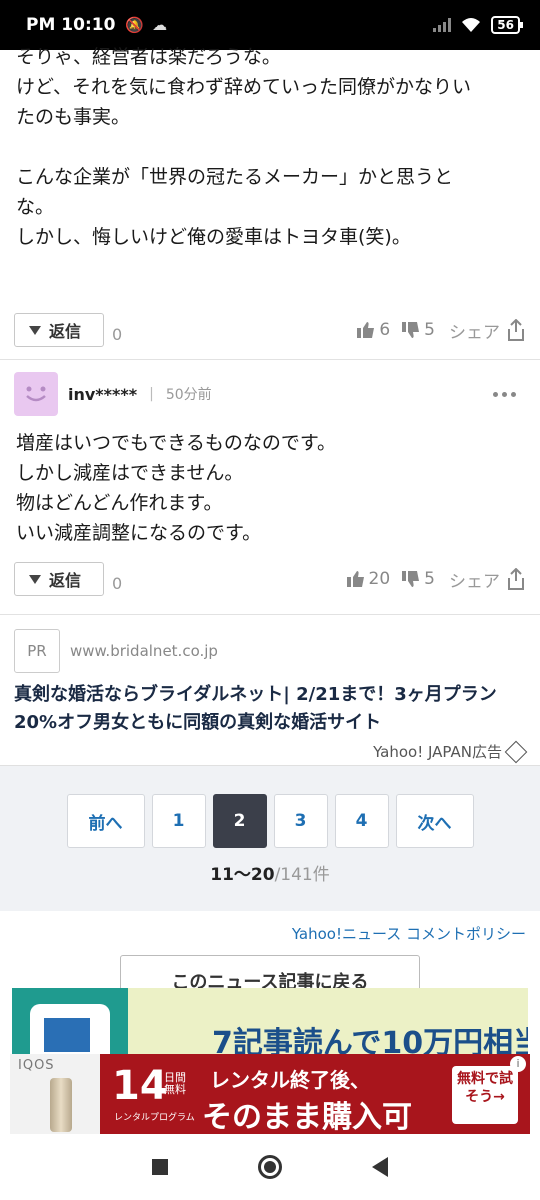 The width and height of the screenshot is (540, 1200). I want to click on next-page-button: 次へ, so click(434, 821).